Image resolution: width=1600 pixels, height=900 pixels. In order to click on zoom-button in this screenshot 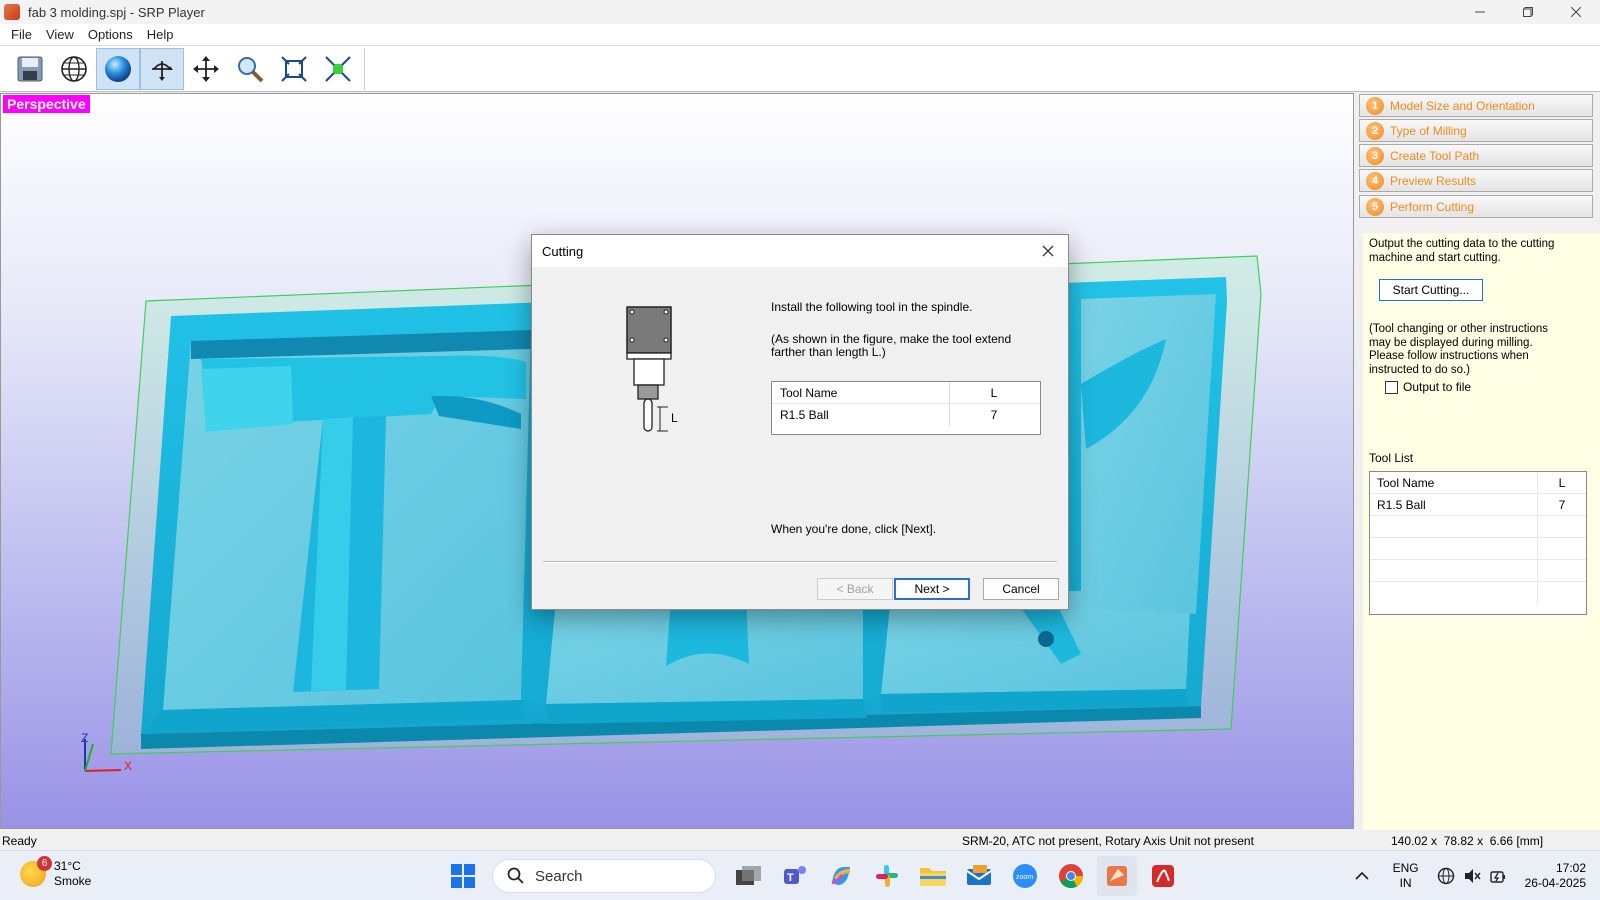, I will do `click(250, 69)`.